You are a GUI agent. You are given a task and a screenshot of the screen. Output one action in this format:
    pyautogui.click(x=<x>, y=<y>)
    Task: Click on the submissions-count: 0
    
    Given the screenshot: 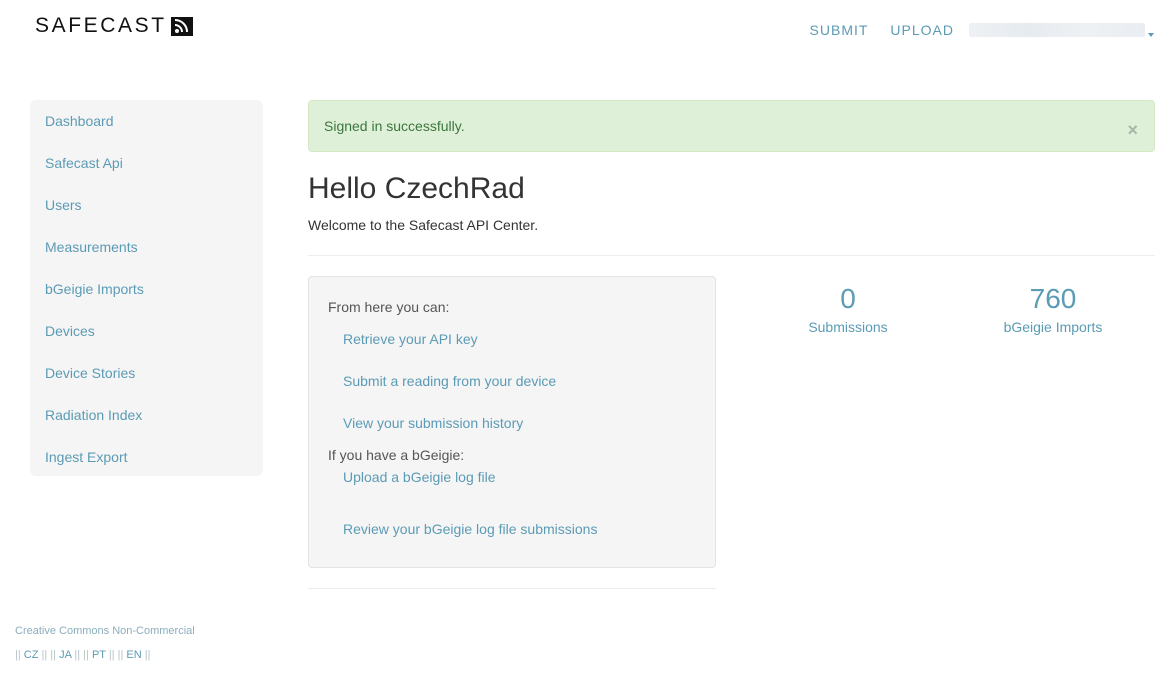 What is the action you would take?
    pyautogui.click(x=848, y=298)
    